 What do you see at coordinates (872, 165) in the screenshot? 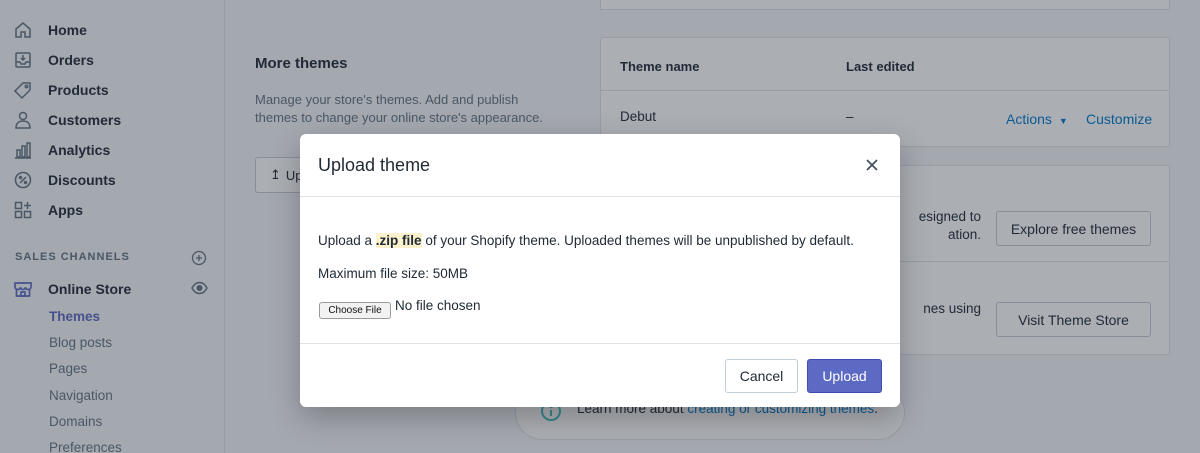
I see `close-icon` at bounding box center [872, 165].